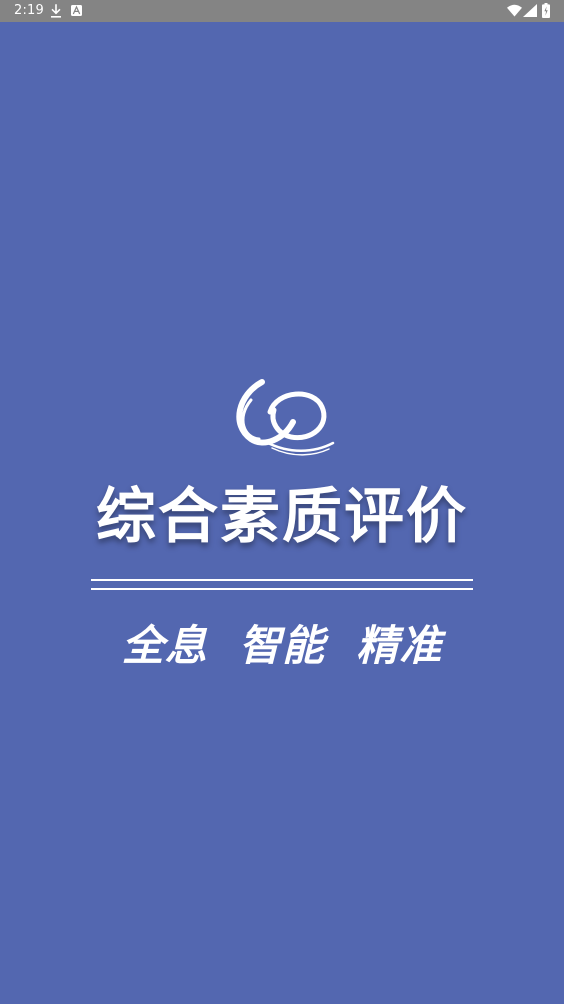 This screenshot has width=564, height=1004. I want to click on download-icon, so click(56, 11).